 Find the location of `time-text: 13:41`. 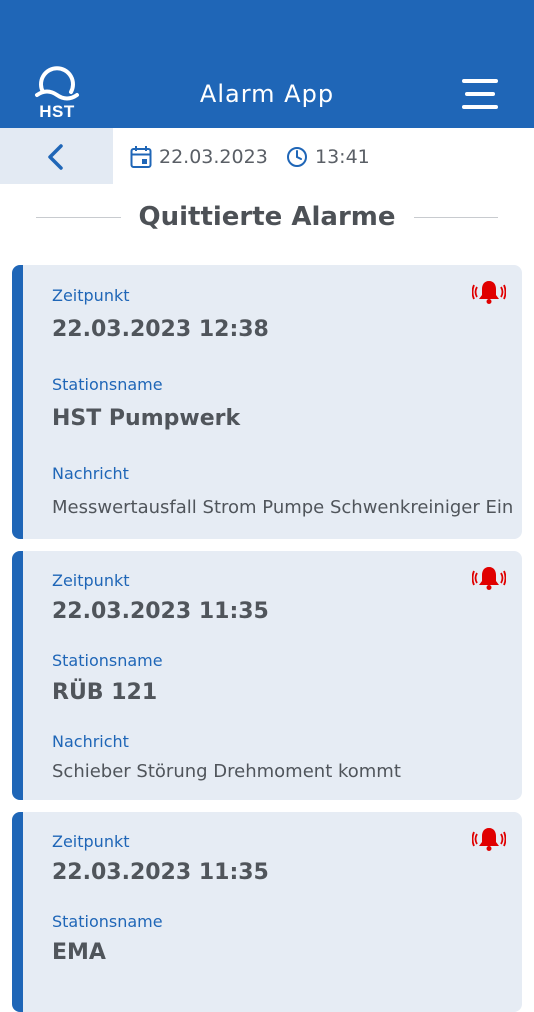

time-text: 13:41 is located at coordinates (342, 157).